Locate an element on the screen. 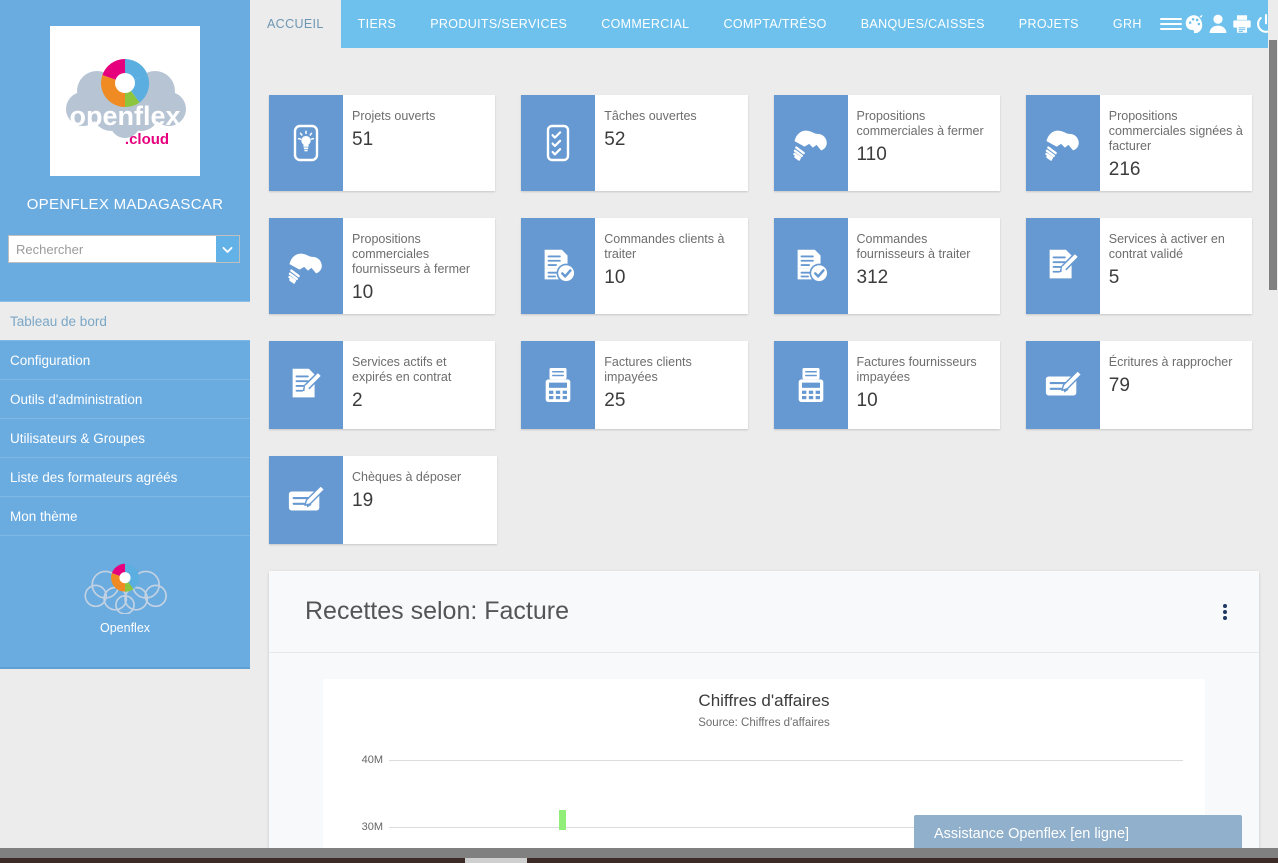 This screenshot has height=863, width=1278. card-value: 19 is located at coordinates (363, 500).